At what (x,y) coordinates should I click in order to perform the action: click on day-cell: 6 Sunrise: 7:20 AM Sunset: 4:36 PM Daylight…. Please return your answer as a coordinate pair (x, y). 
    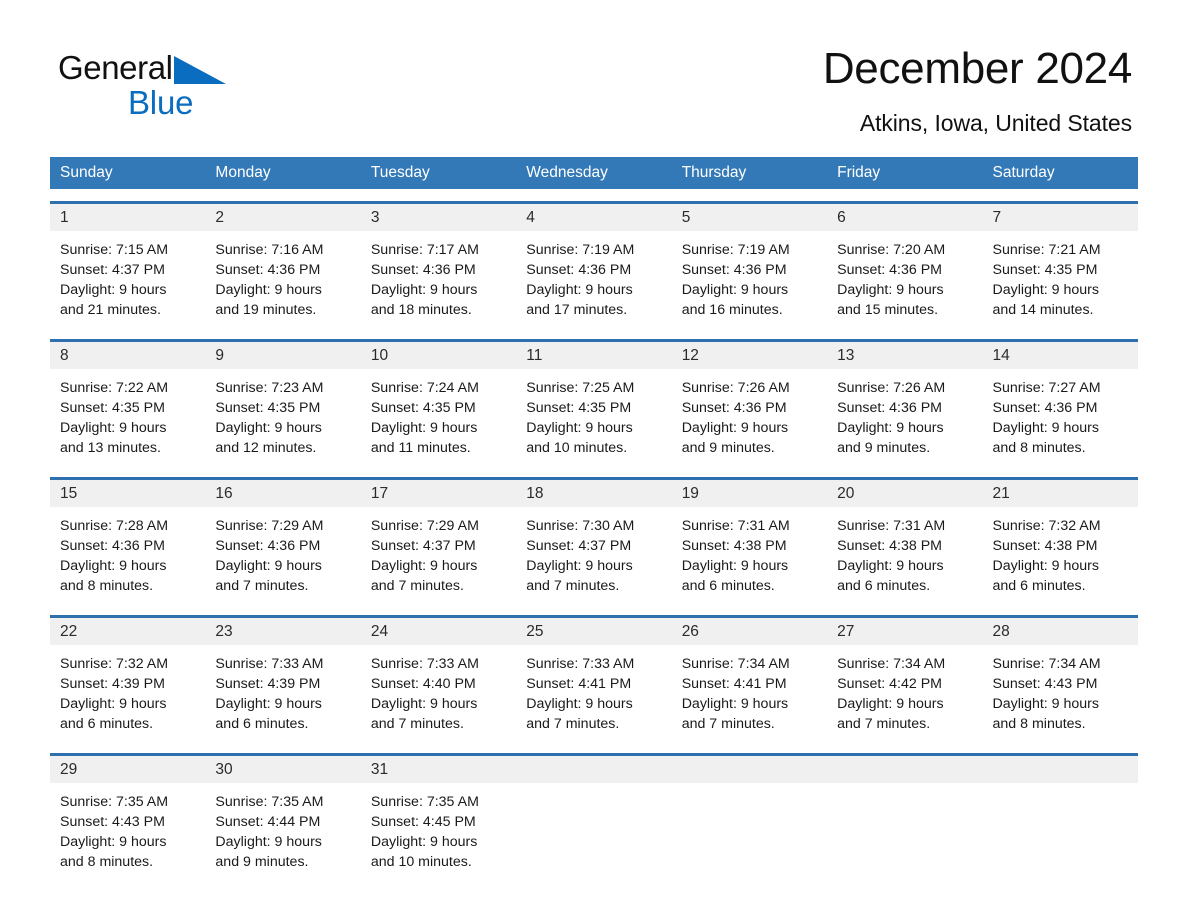
    Looking at the image, I should click on (905, 265).